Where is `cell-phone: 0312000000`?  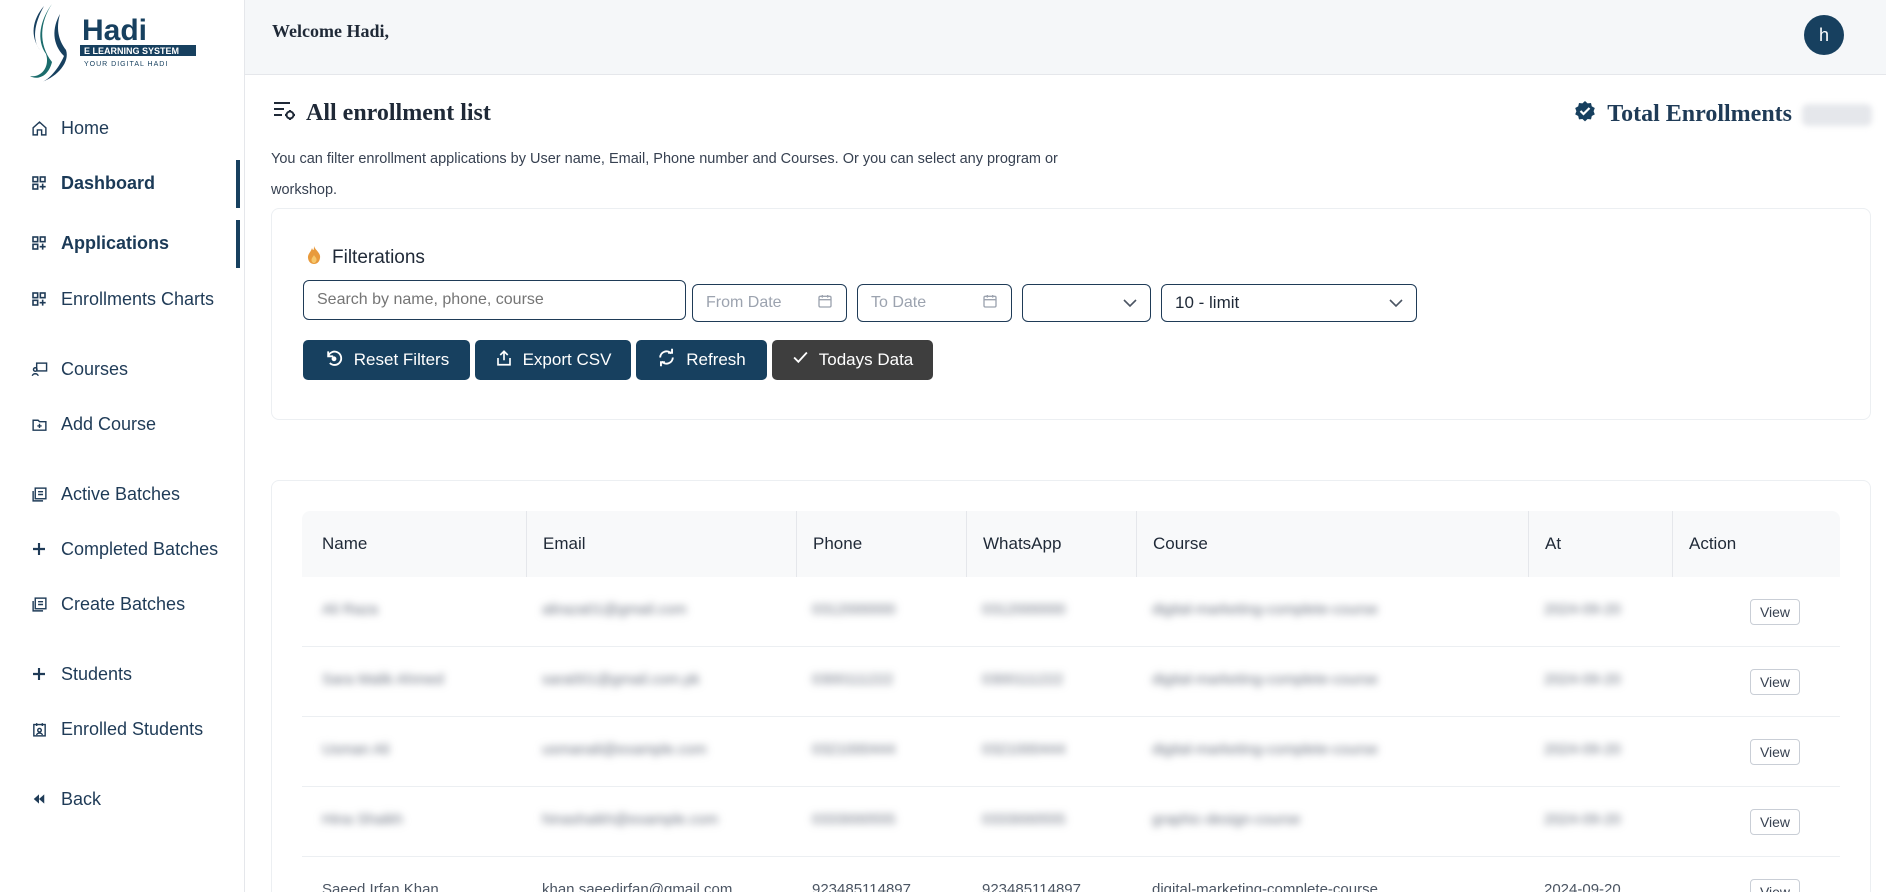
cell-phone: 0312000000 is located at coordinates (854, 609).